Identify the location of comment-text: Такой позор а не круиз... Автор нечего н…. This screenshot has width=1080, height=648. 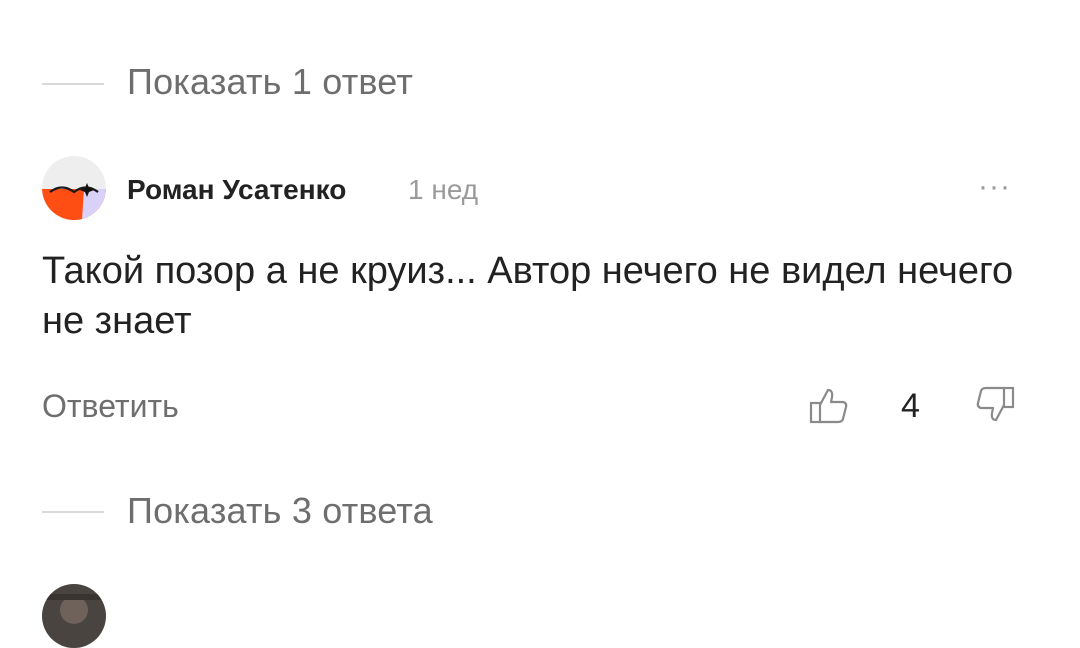
(528, 296).